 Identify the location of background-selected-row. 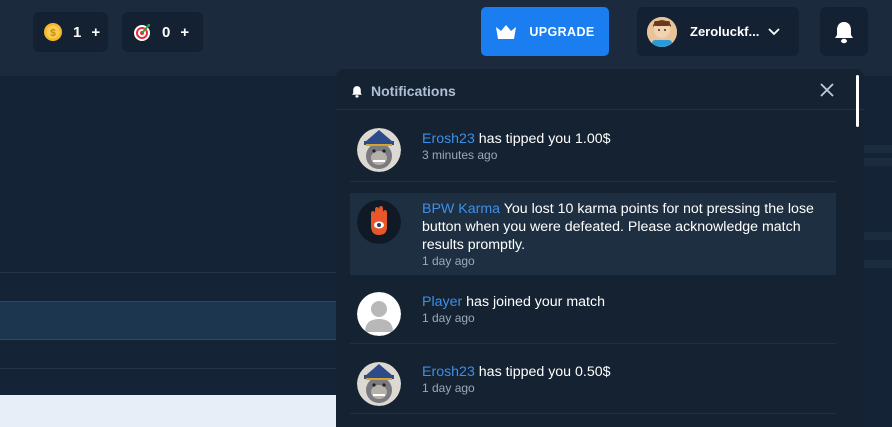
(168, 320).